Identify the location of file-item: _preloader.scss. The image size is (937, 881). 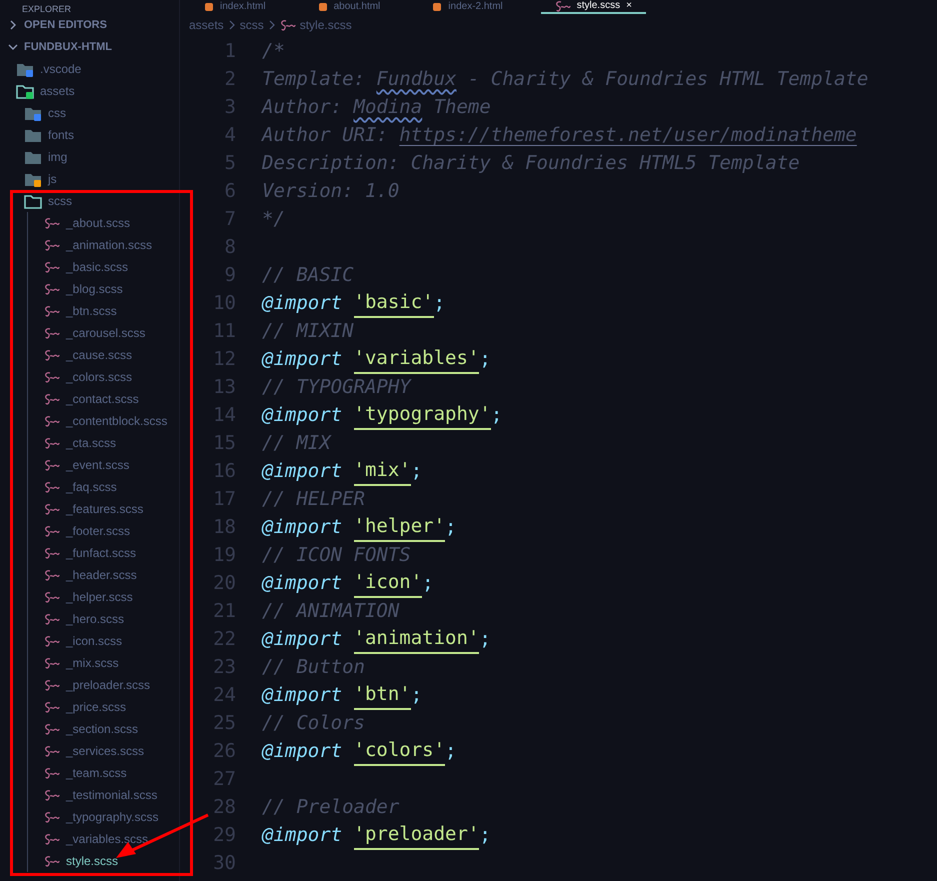
(103, 685).